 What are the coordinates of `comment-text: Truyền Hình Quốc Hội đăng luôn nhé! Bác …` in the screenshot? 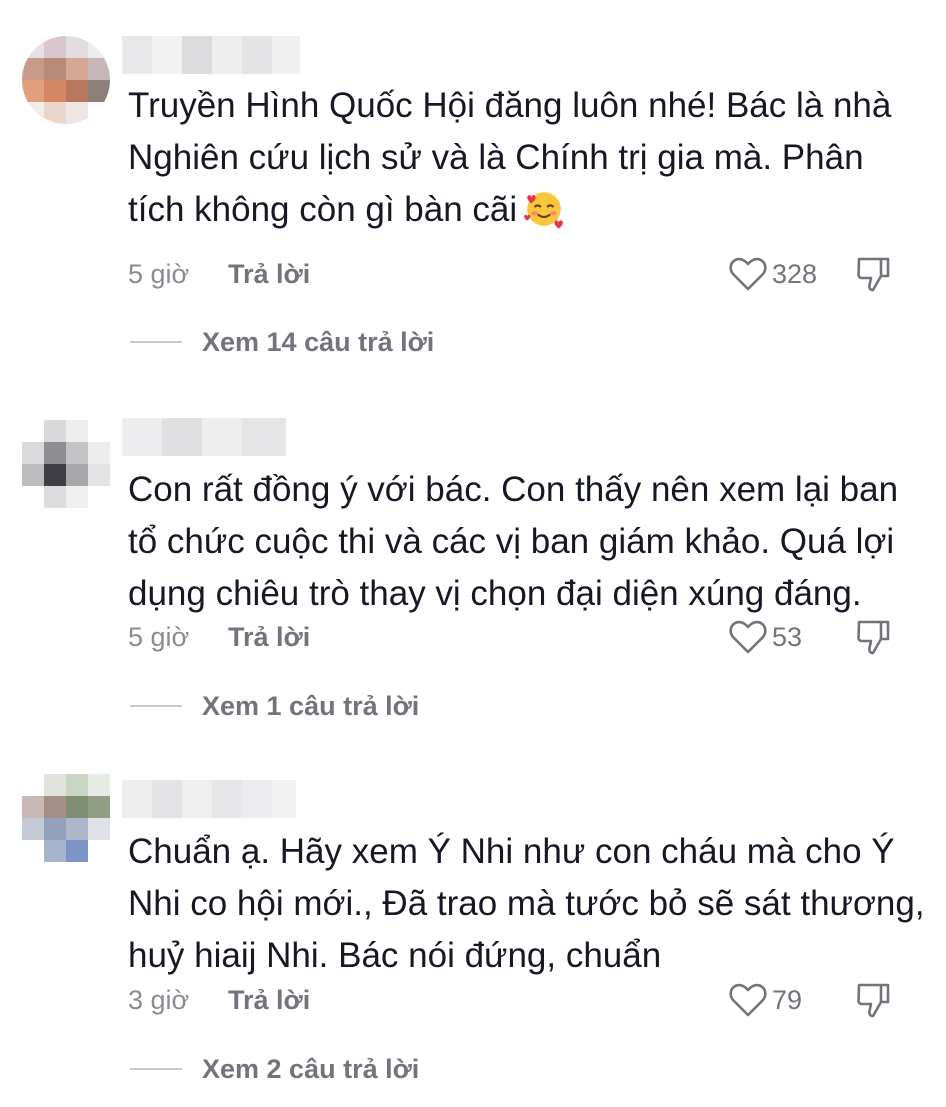 It's located at (510, 157).